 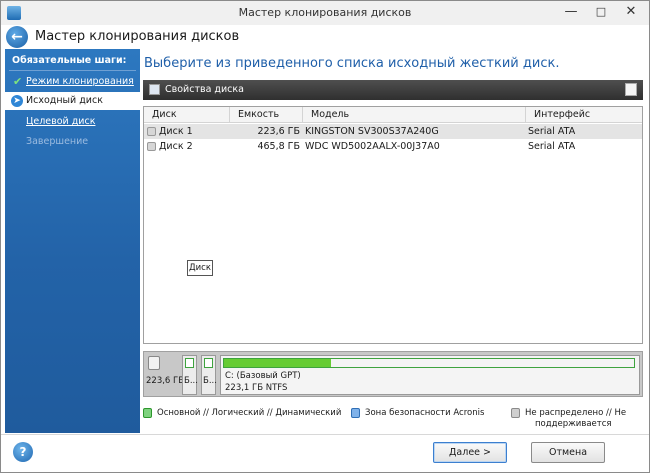 What do you see at coordinates (568, 452) in the screenshot?
I see `cancel-button: Отмена` at bounding box center [568, 452].